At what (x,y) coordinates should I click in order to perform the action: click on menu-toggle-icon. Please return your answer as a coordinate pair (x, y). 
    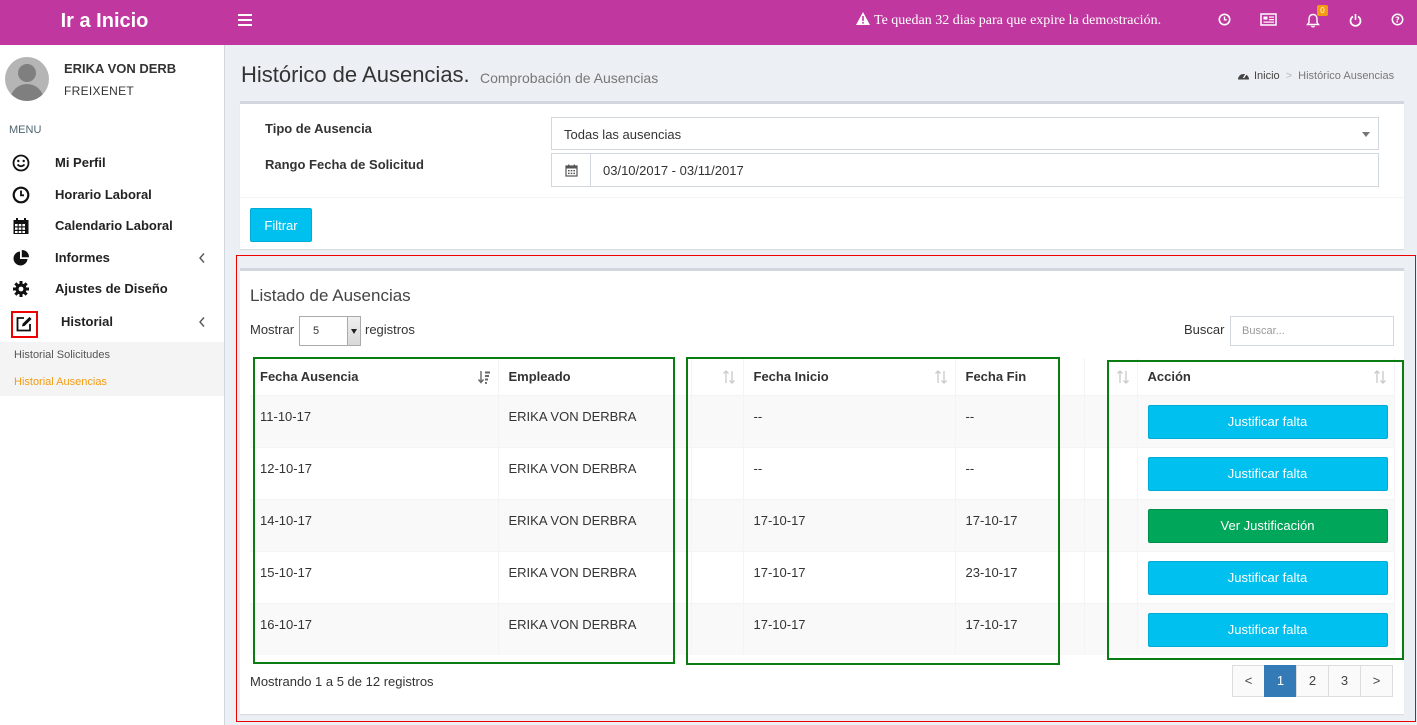
    Looking at the image, I should click on (245, 20).